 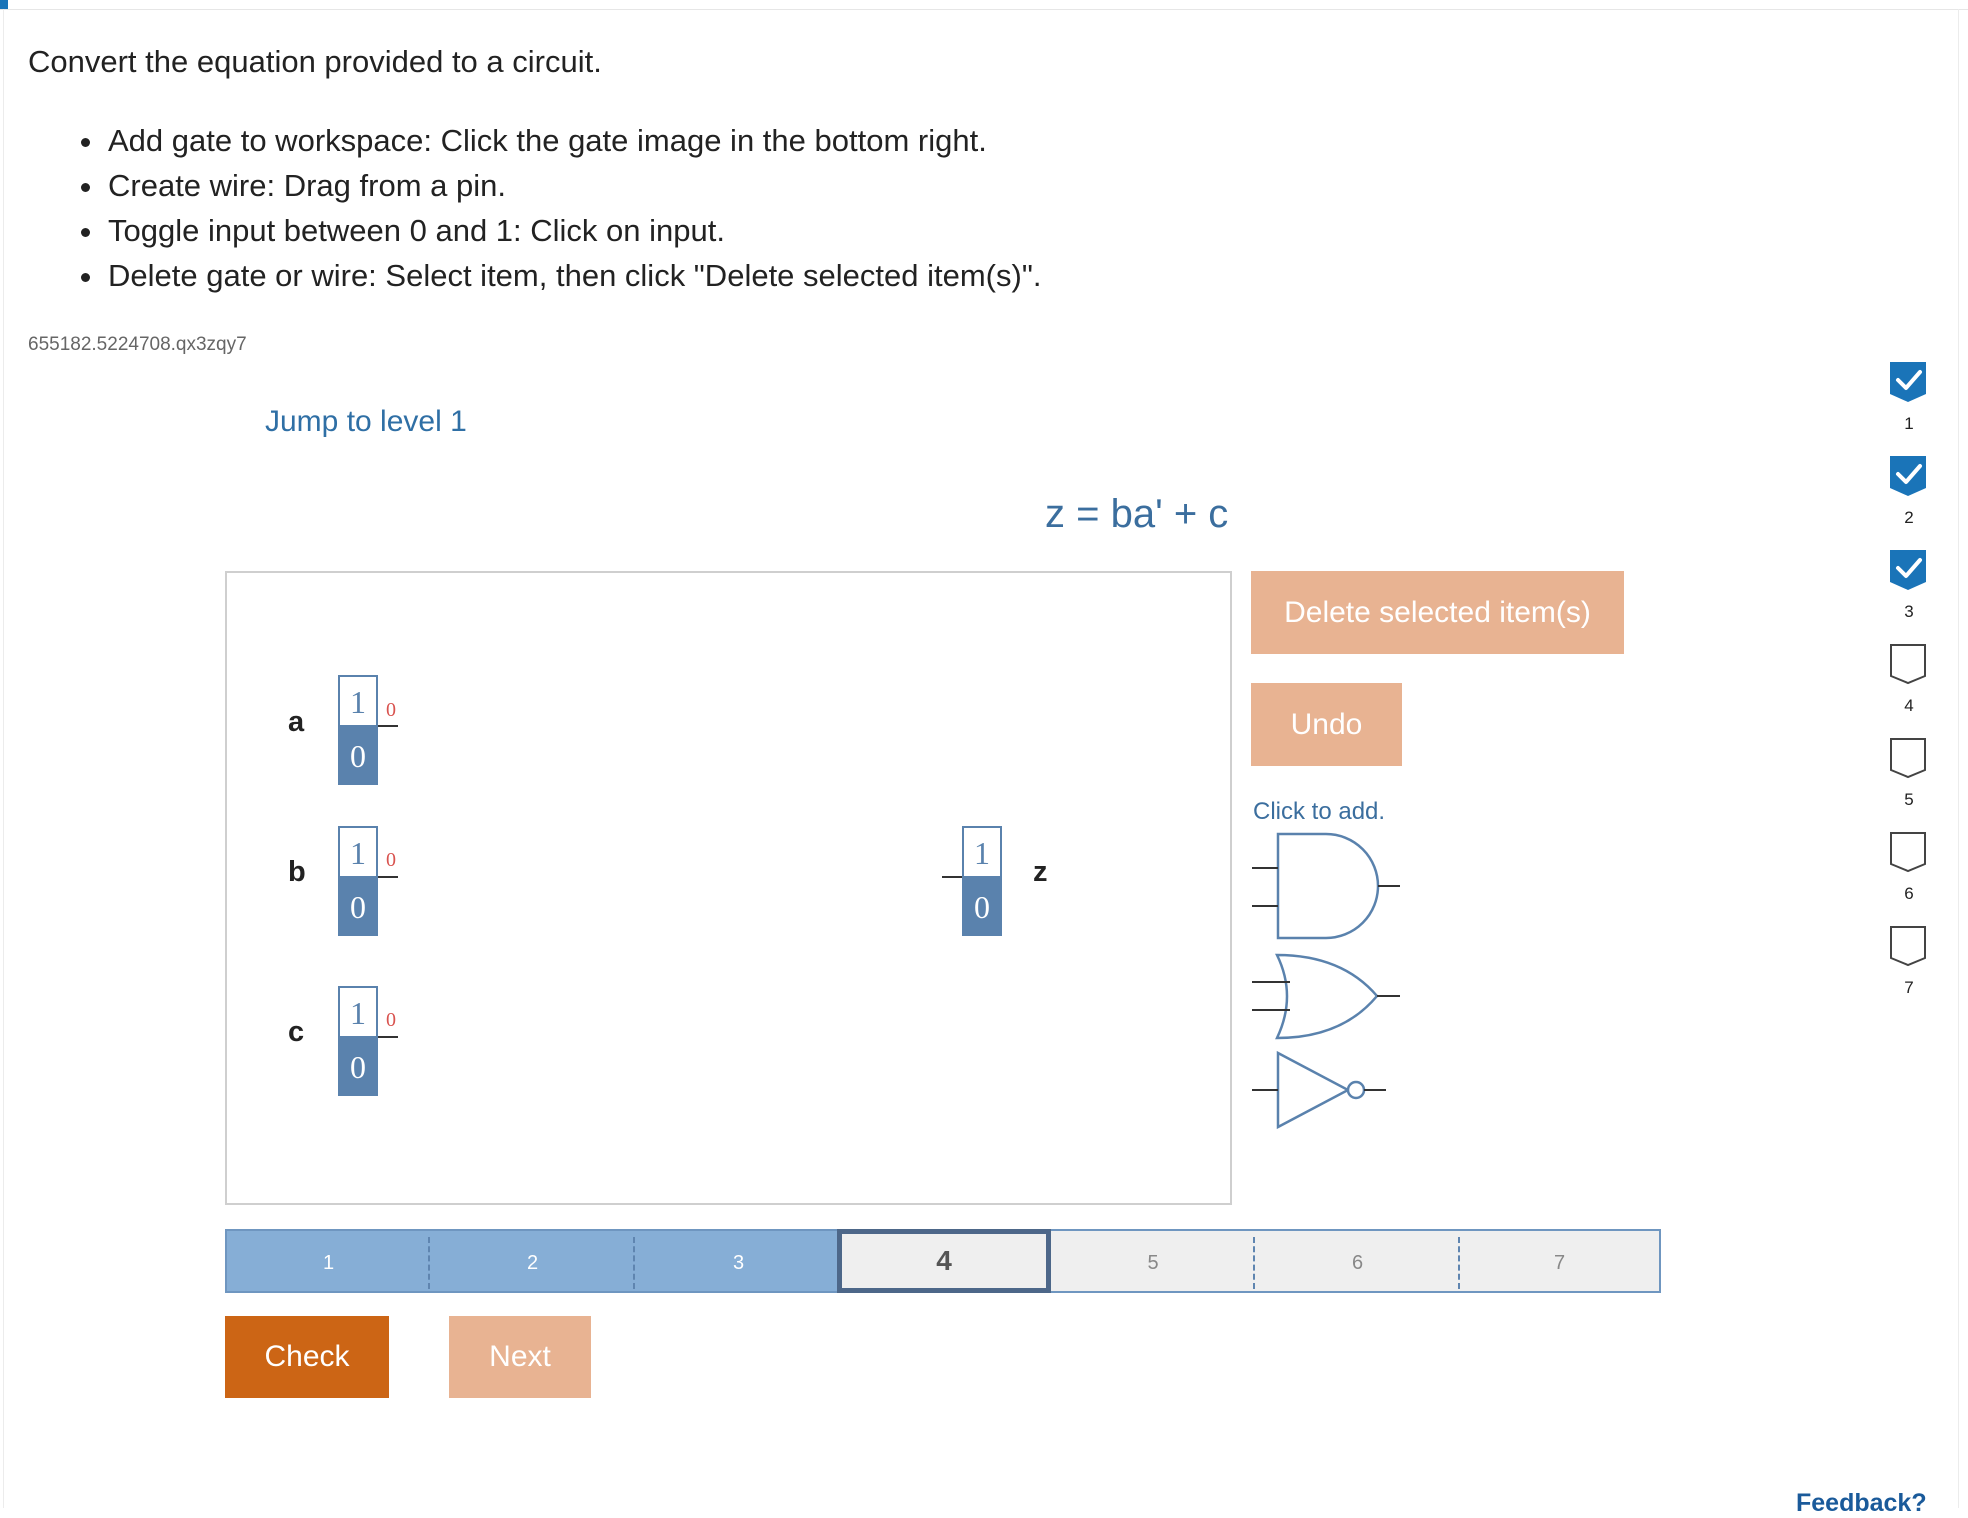 What do you see at coordinates (1909, 799) in the screenshot?
I see `progress-number: 5` at bounding box center [1909, 799].